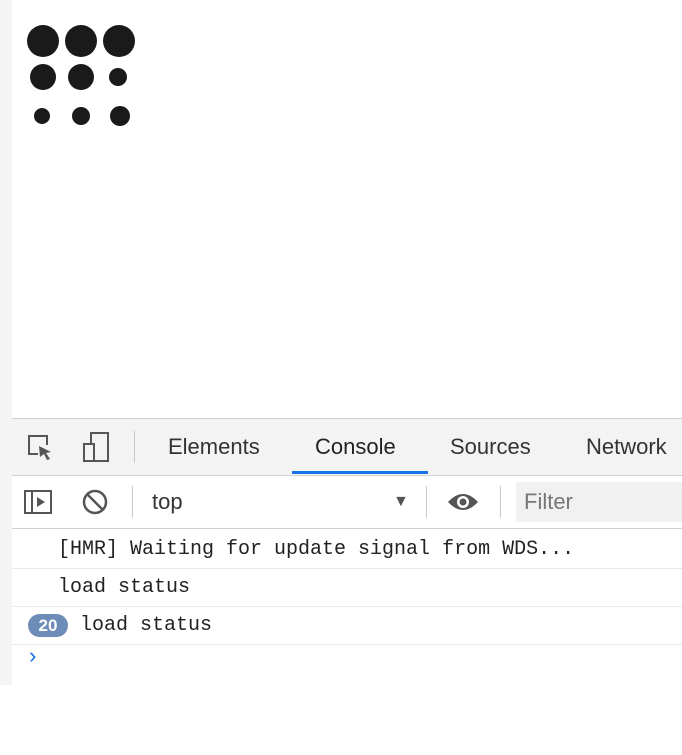 This screenshot has height=755, width=682. What do you see at coordinates (48, 625) in the screenshot?
I see `repeat-count-badge: 20` at bounding box center [48, 625].